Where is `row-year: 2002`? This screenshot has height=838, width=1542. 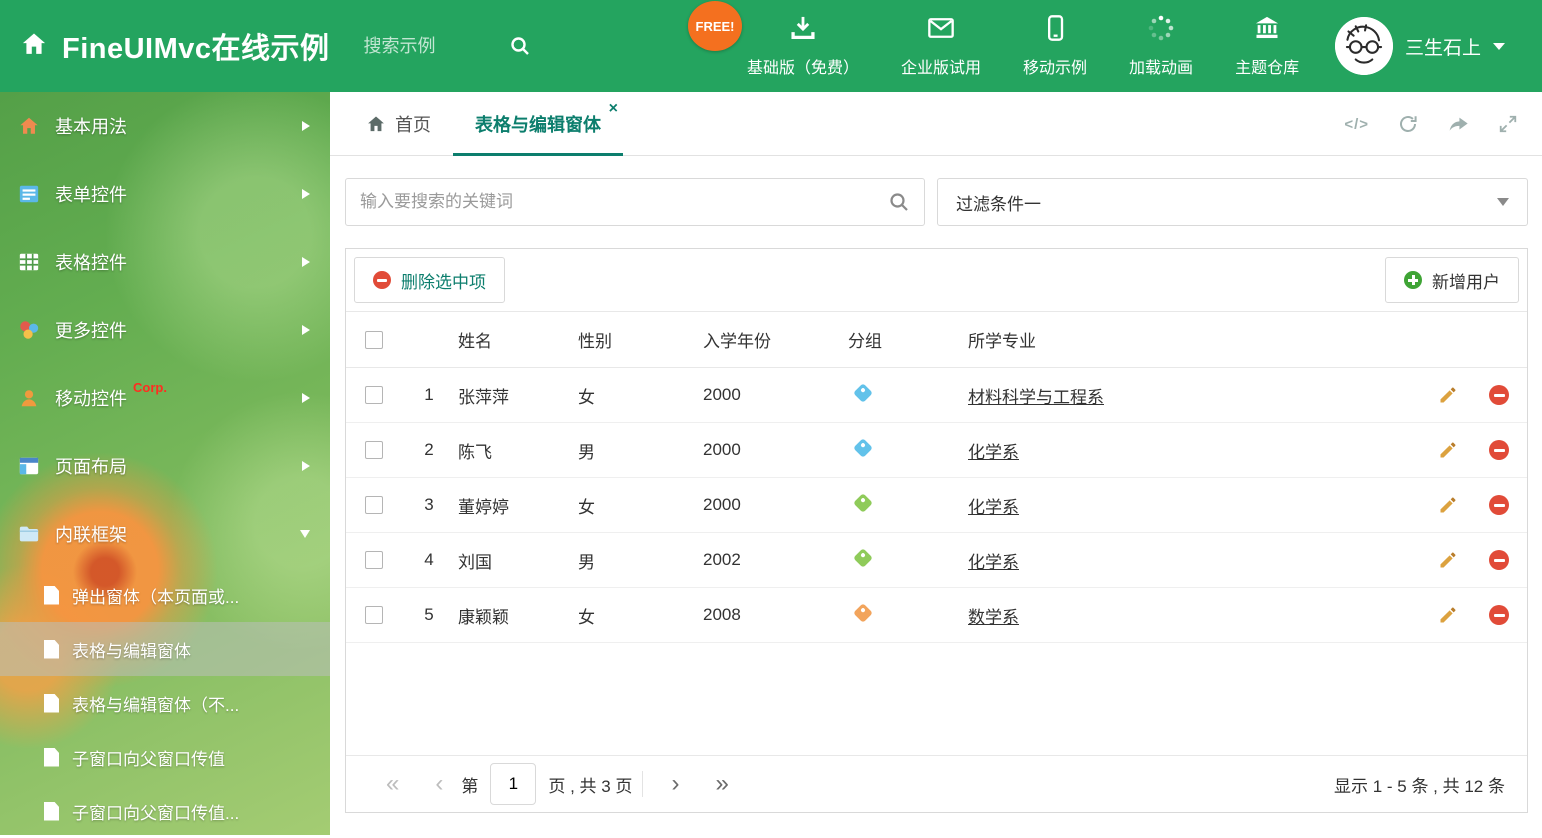
row-year: 2002 is located at coordinates (722, 559).